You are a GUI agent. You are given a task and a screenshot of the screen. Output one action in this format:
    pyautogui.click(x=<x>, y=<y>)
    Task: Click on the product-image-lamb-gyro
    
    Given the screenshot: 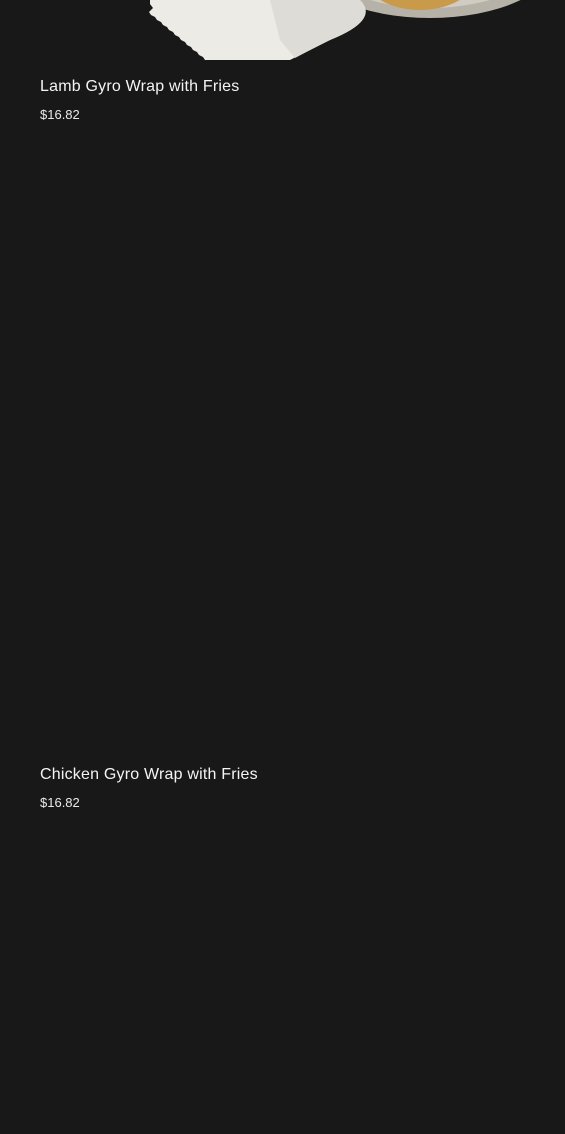 What is the action you would take?
    pyautogui.click(x=282, y=30)
    